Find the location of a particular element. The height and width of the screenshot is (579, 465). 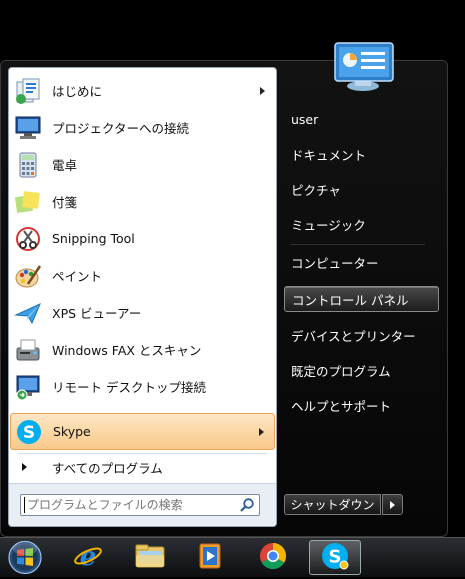

taskbar-media-player is located at coordinates (210, 557).